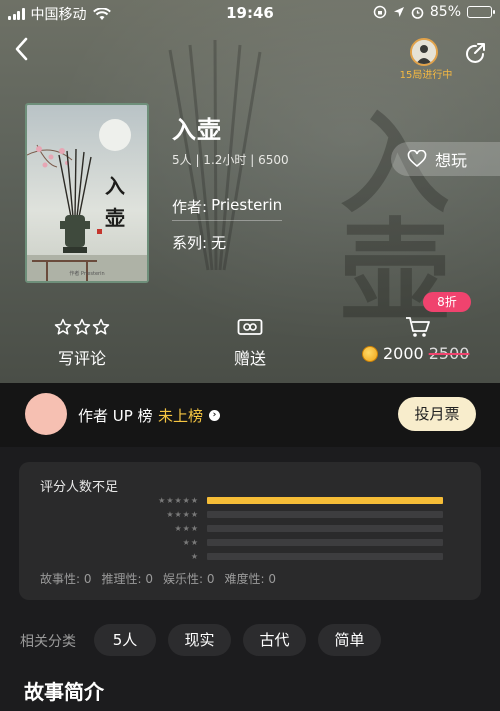  What do you see at coordinates (46, 414) in the screenshot?
I see `author-avatar` at bounding box center [46, 414].